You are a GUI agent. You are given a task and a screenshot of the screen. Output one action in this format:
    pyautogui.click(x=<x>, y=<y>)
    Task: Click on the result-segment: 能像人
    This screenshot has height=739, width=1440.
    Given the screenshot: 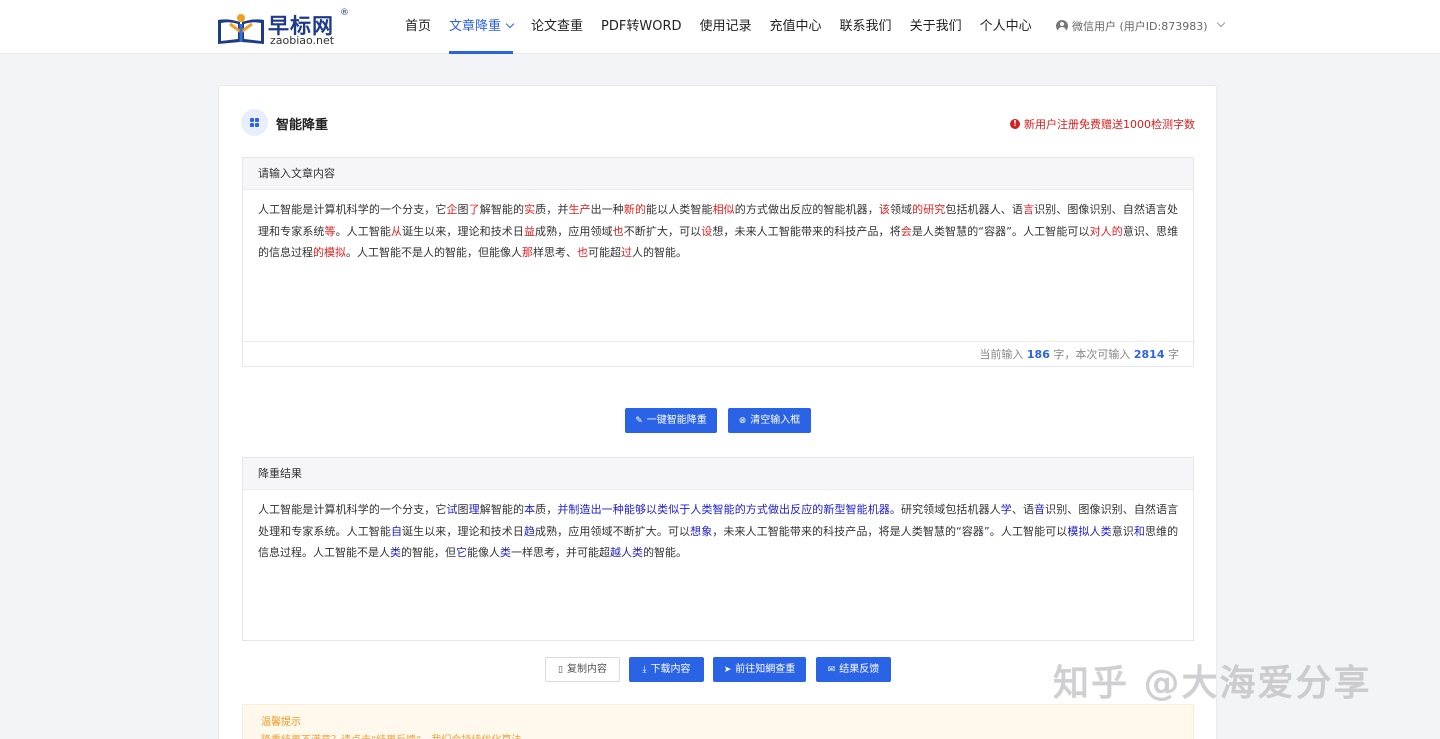 What is the action you would take?
    pyautogui.click(x=483, y=552)
    